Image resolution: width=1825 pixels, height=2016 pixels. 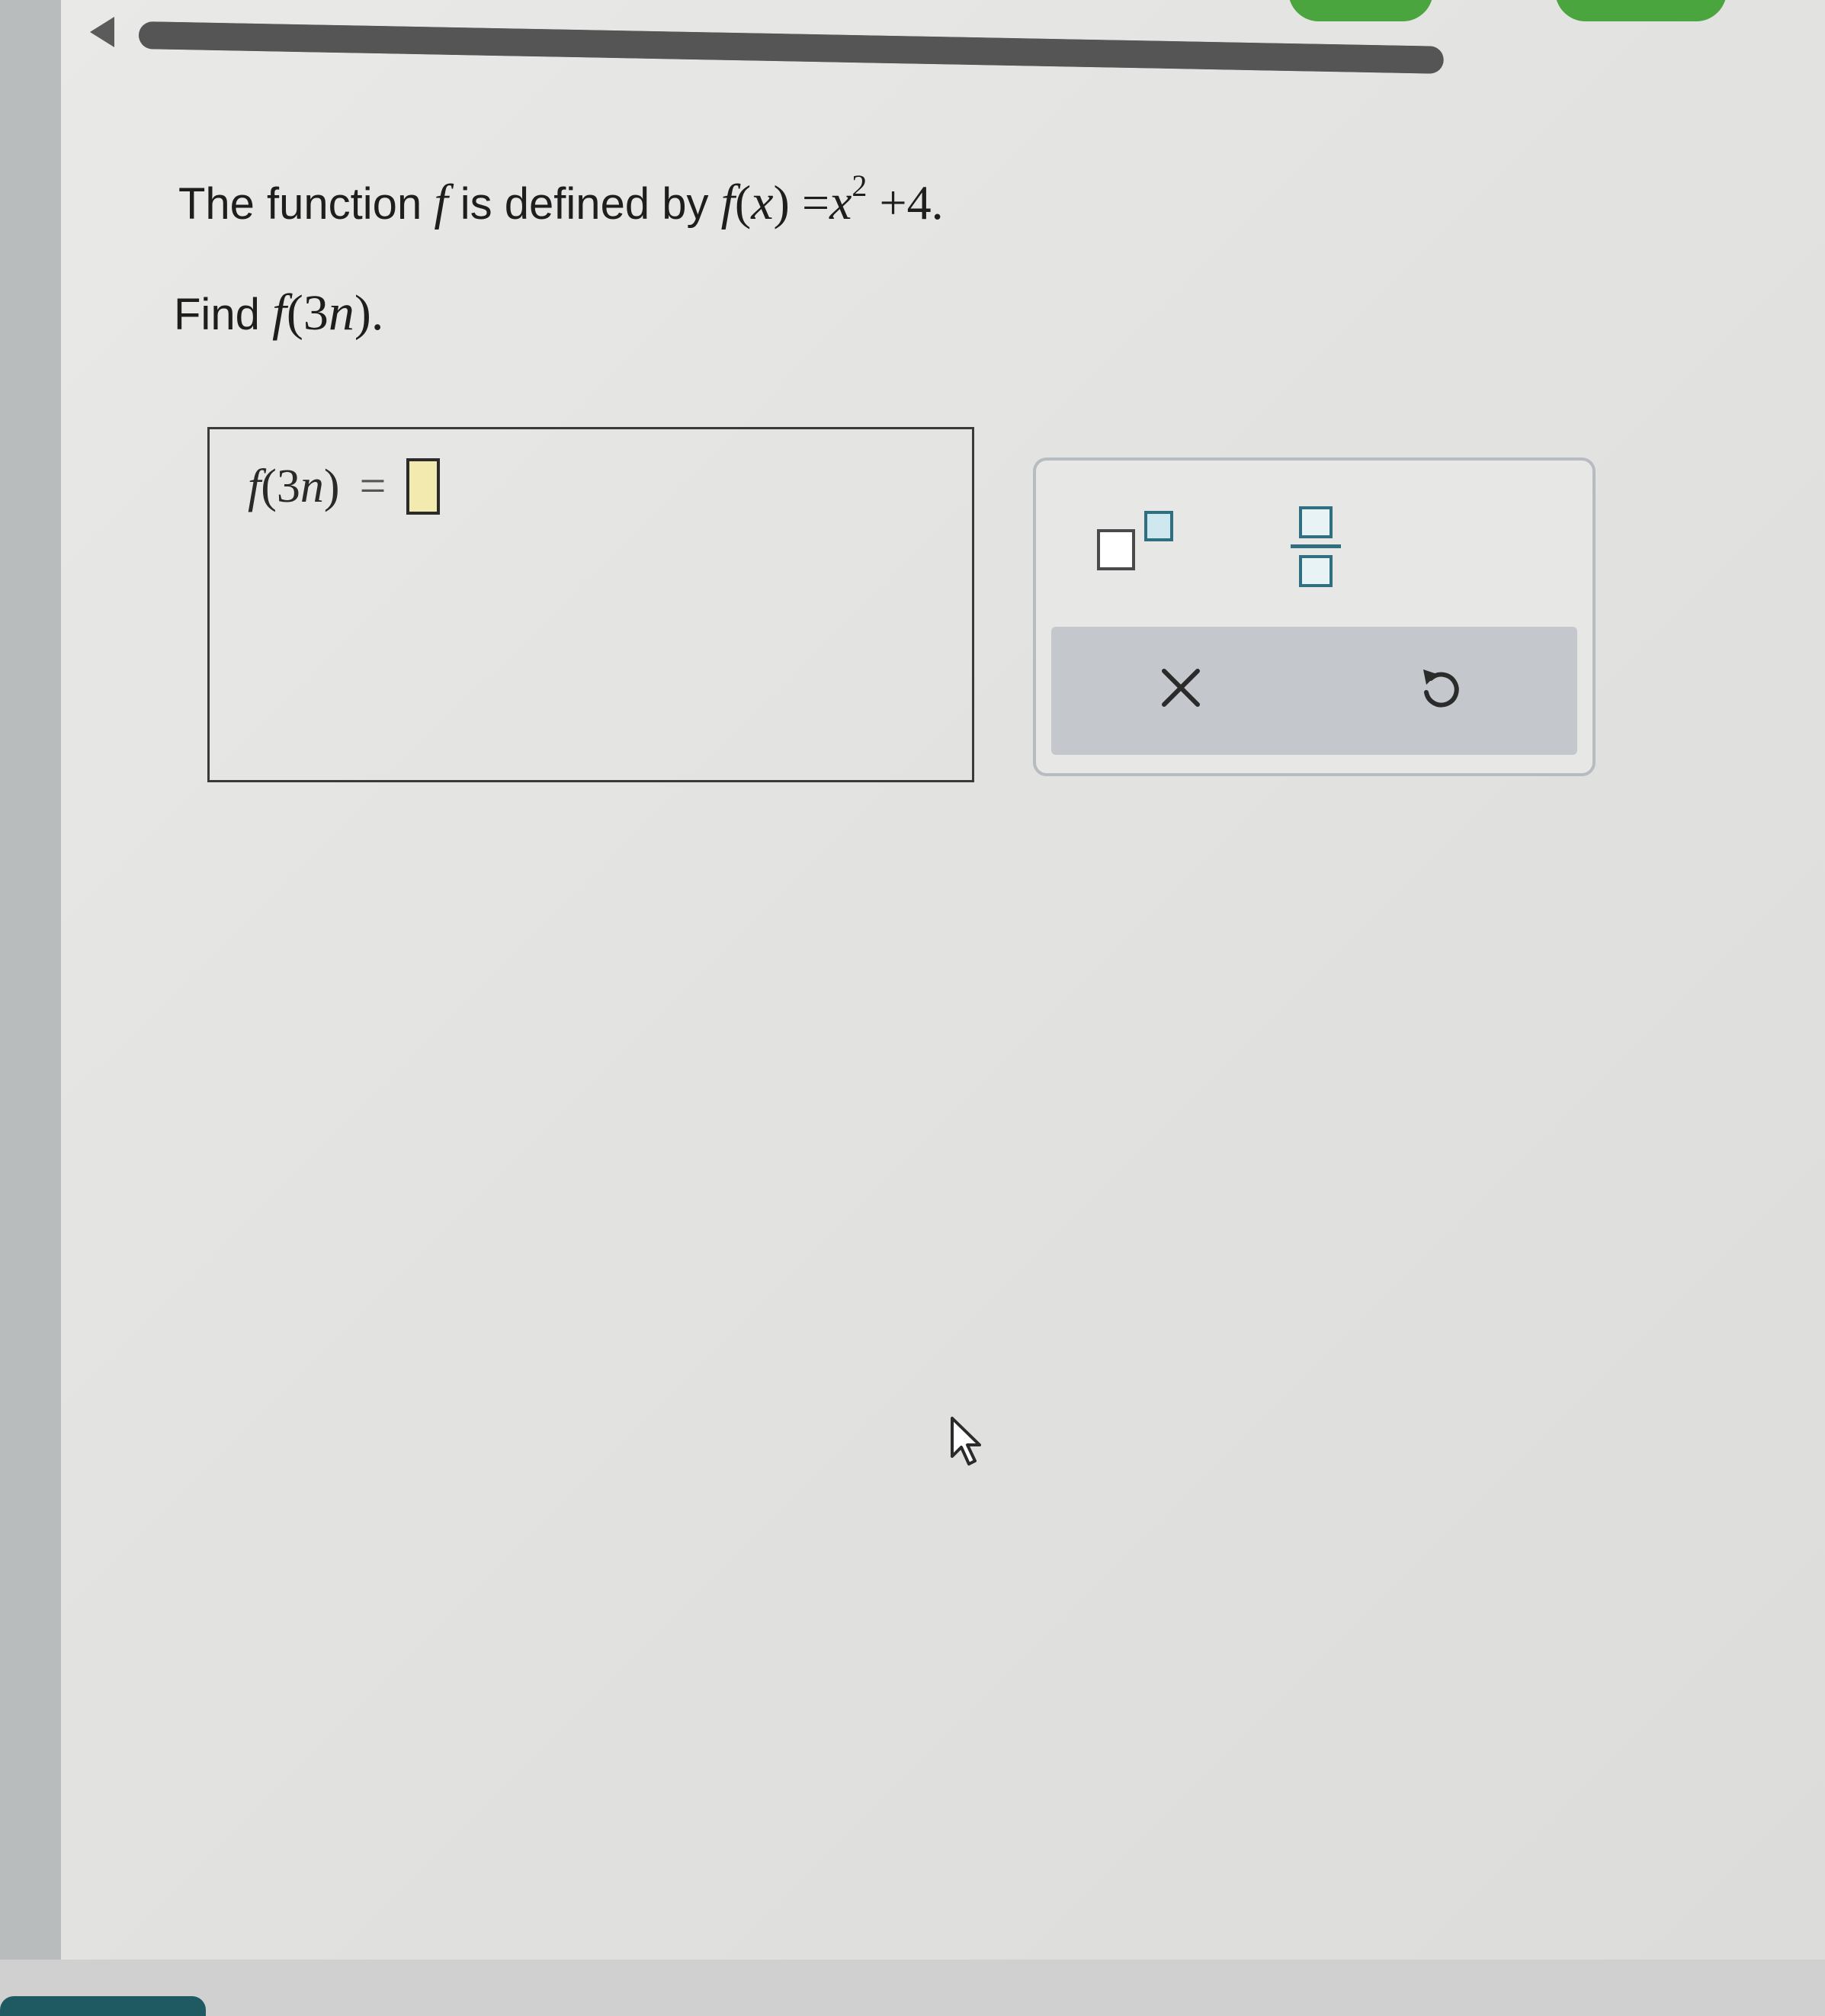 I want to click on fraction-key, so click(x=1318, y=548).